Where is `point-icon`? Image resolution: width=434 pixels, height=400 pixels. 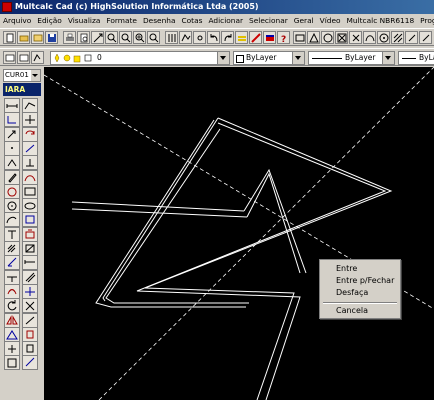
point-icon is located at coordinates (12, 148).